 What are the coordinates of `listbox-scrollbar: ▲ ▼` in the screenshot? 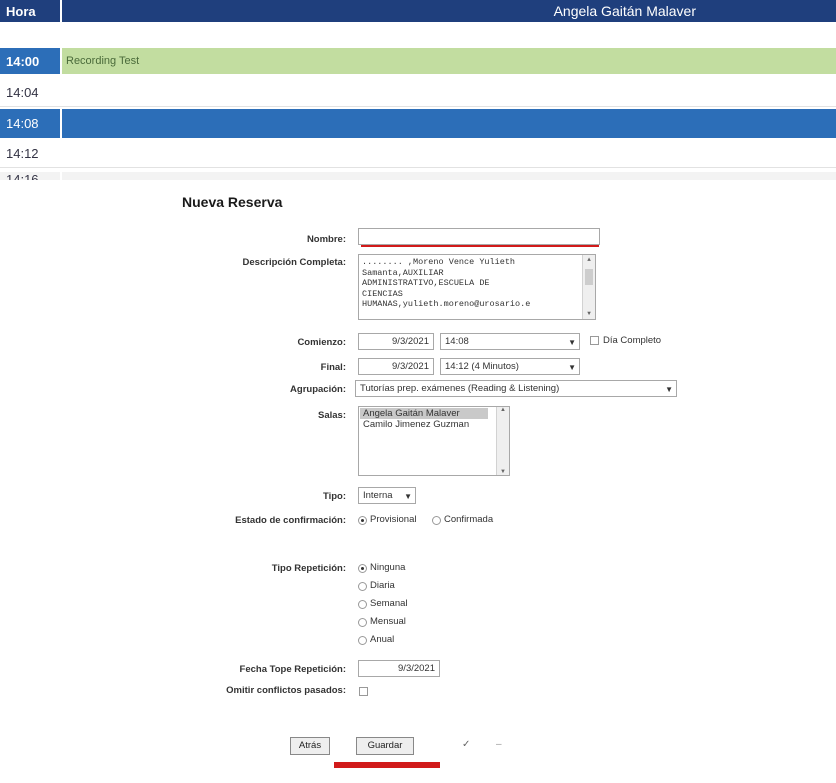 It's located at (502, 441).